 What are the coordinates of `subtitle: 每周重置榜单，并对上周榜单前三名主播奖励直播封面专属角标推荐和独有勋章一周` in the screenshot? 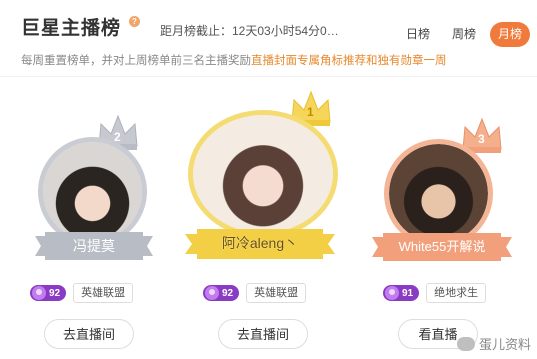 It's located at (234, 60).